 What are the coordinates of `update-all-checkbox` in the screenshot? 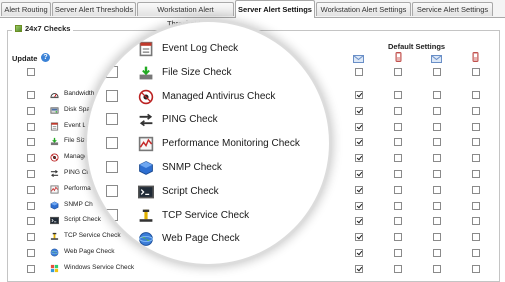 It's located at (31, 72).